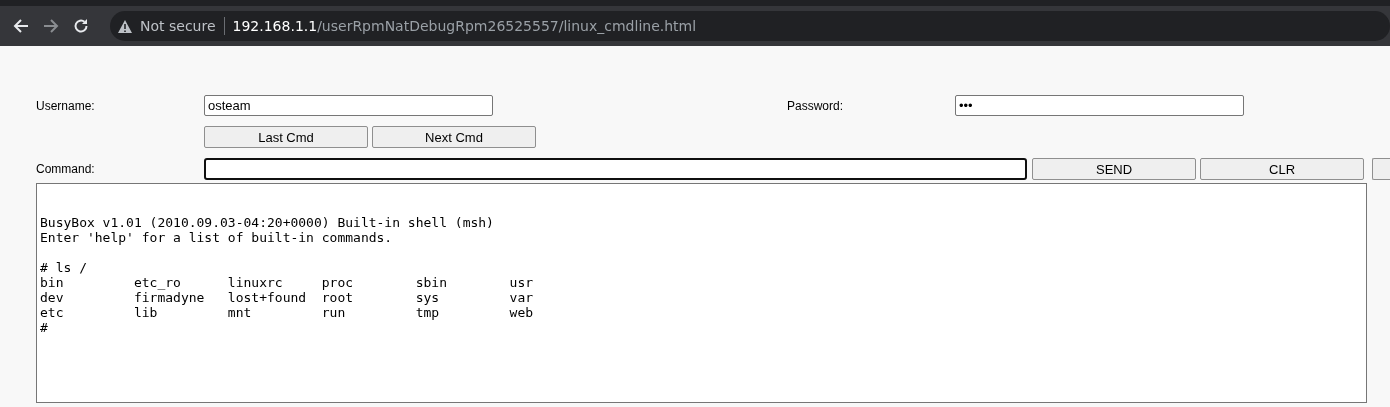 The image size is (1390, 407). What do you see at coordinates (464, 26) in the screenshot?
I see `url-text: 192.168.1.1/userRpmNatDebugRpm26525557/linux_cmdline.html` at bounding box center [464, 26].